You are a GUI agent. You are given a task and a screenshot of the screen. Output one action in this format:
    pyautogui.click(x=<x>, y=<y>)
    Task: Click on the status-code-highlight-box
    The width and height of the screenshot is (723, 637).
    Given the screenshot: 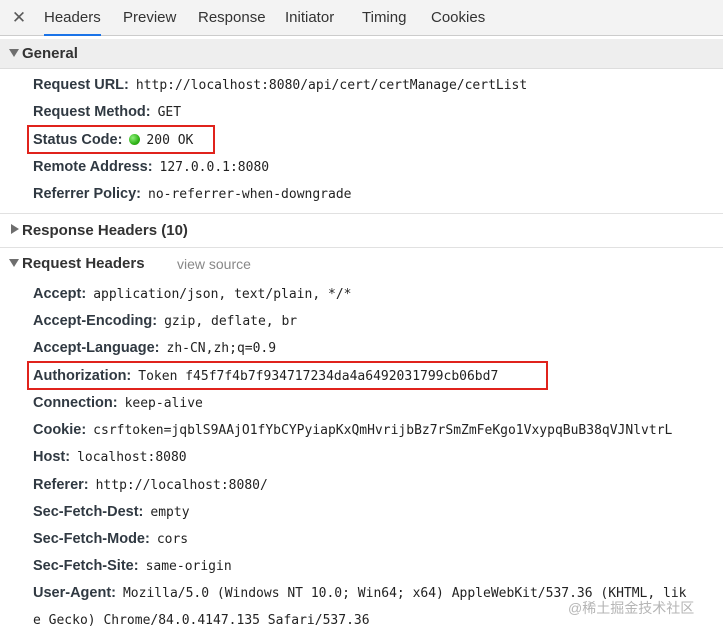 What is the action you would take?
    pyautogui.click(x=121, y=139)
    